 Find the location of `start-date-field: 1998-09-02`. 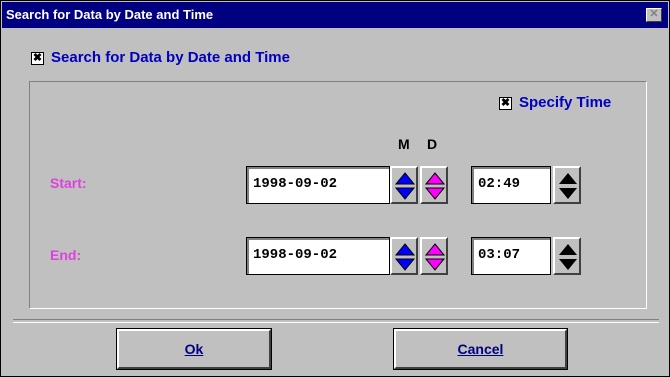

start-date-field: 1998-09-02 is located at coordinates (318, 185).